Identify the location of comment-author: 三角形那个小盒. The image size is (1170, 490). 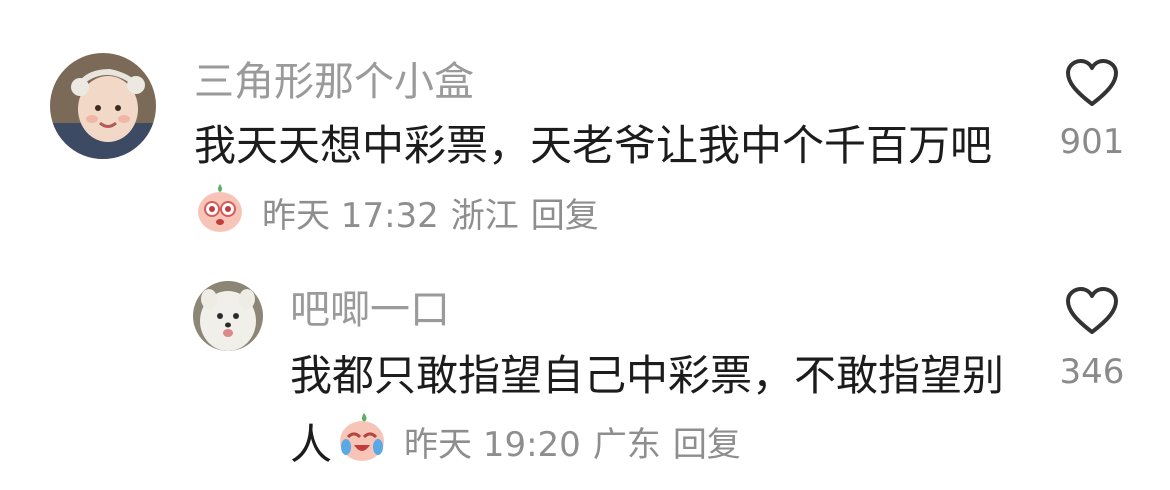
(334, 82).